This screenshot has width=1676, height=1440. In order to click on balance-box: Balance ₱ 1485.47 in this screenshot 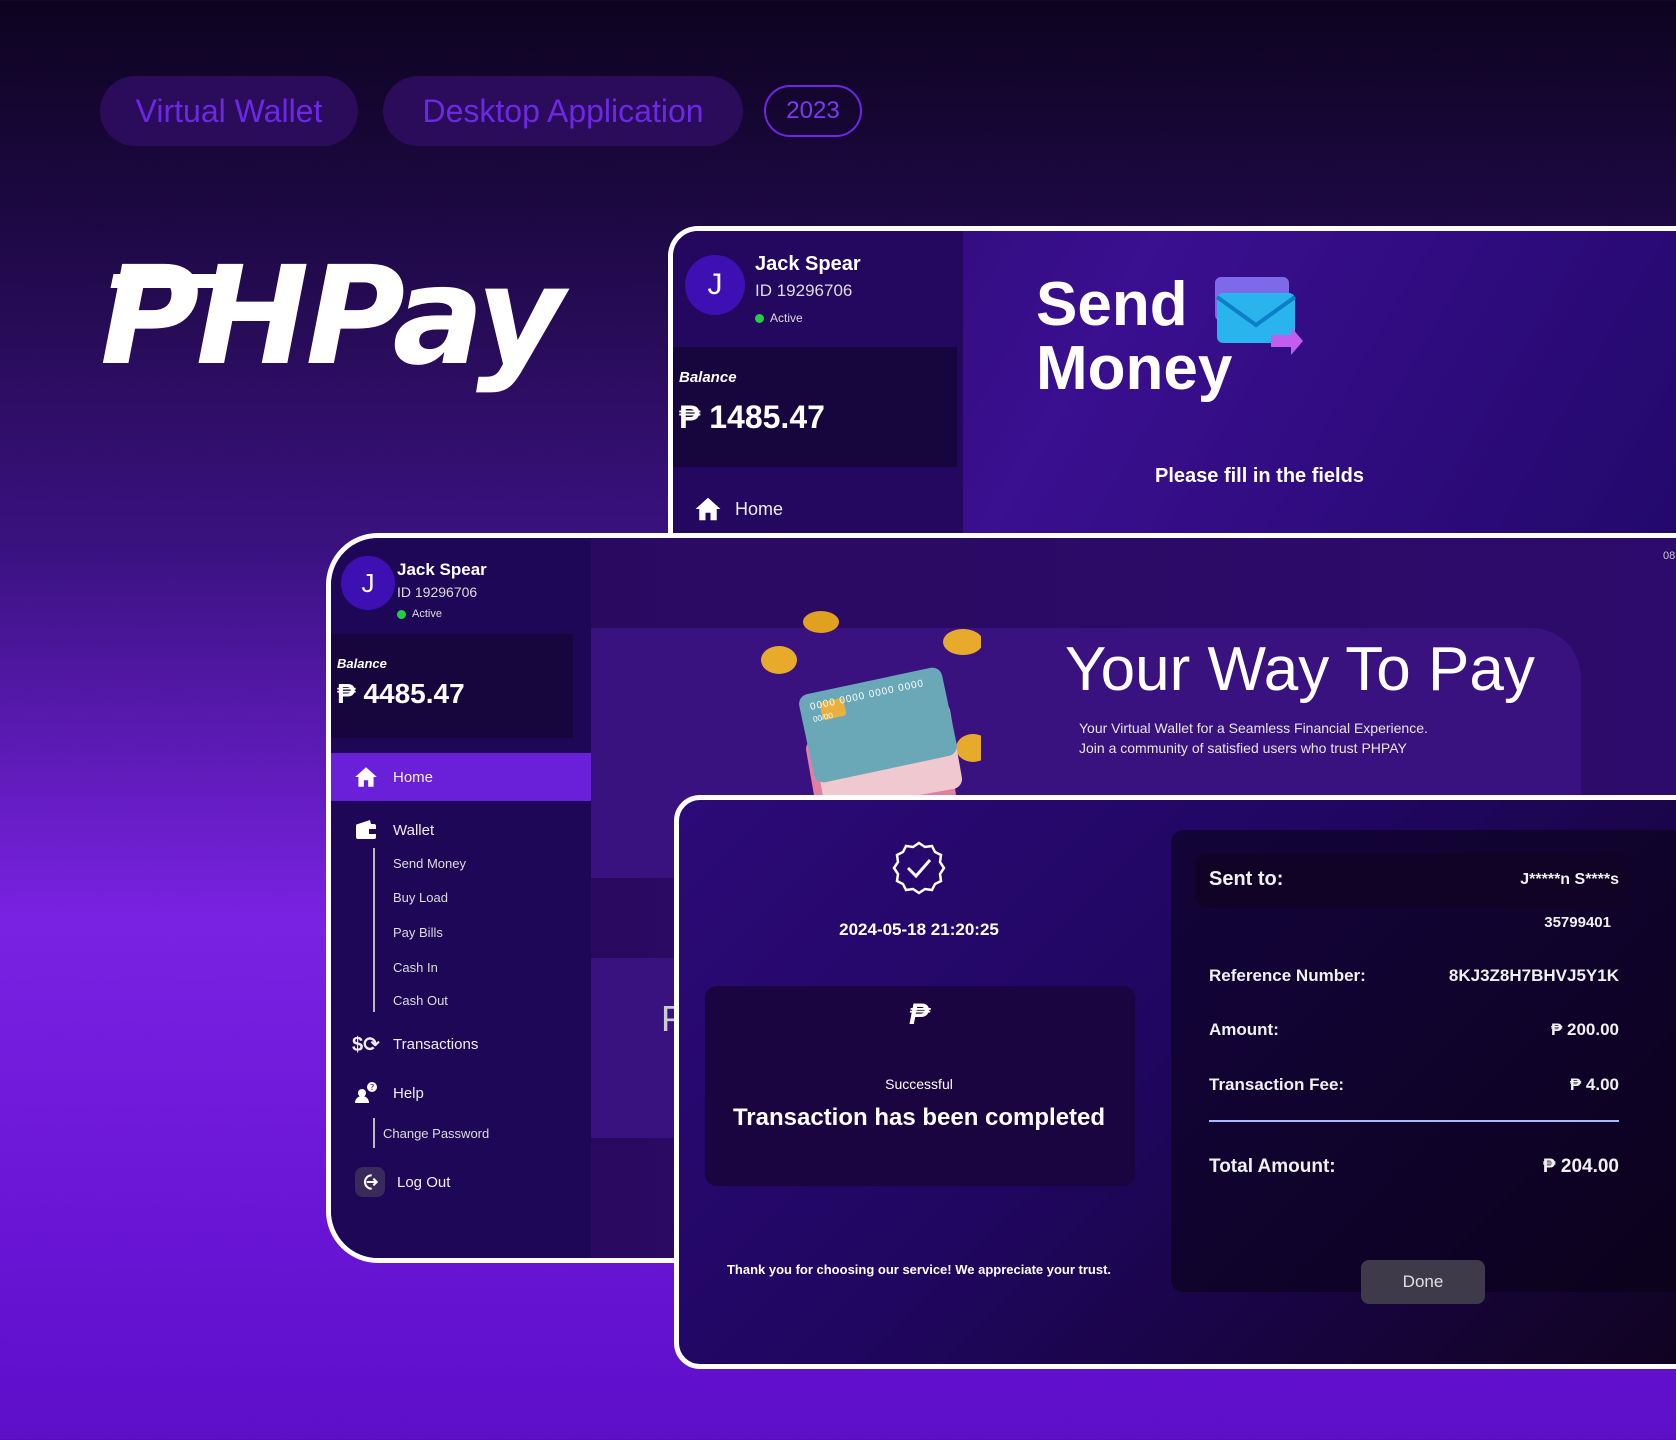, I will do `click(815, 407)`.